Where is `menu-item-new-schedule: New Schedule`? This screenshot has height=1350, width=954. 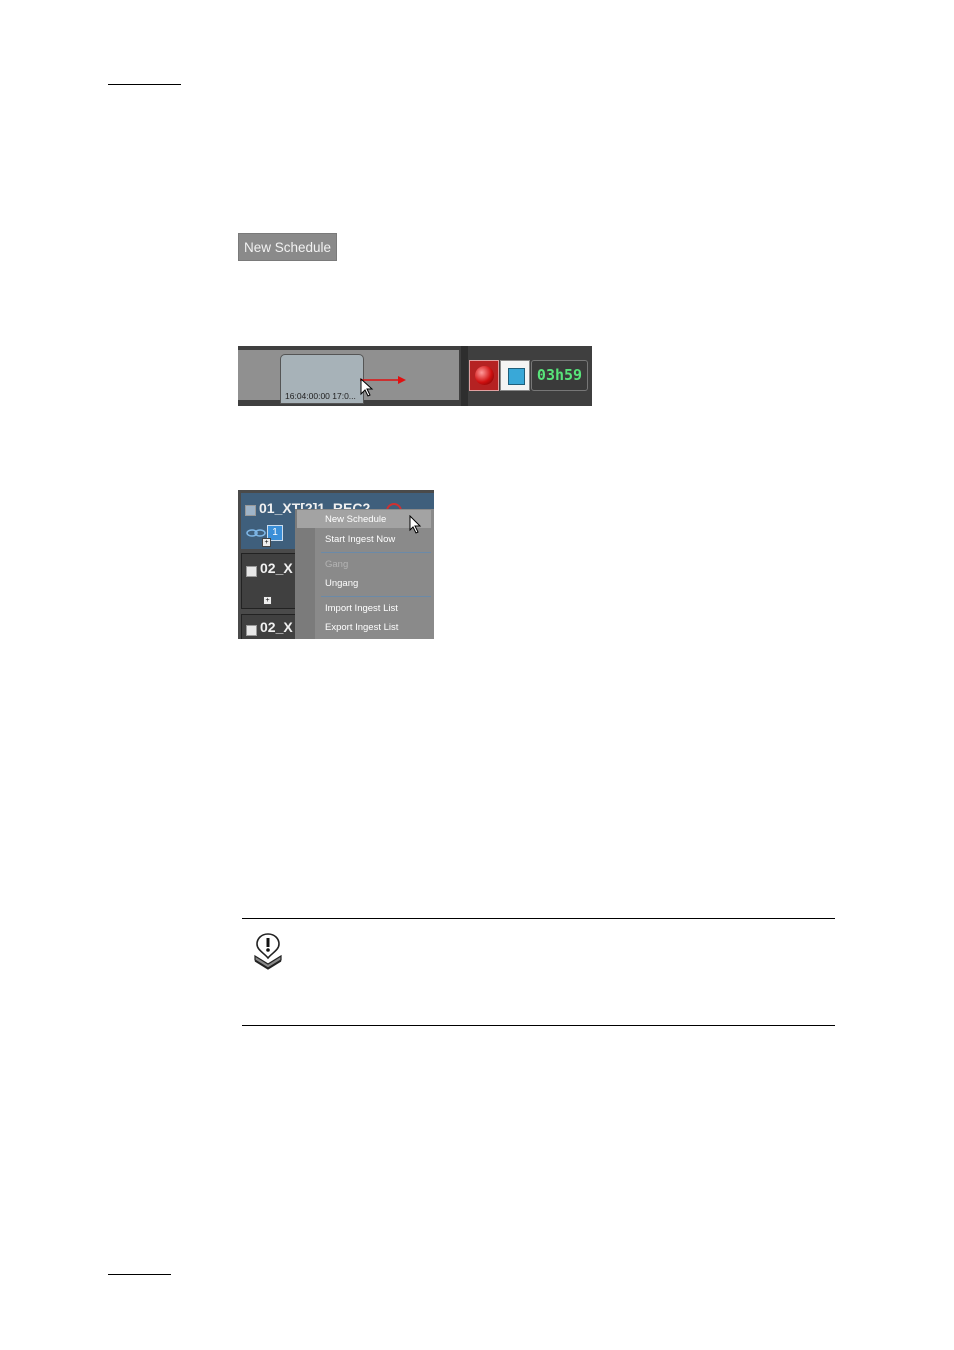
menu-item-new-schedule: New Schedule is located at coordinates (355, 519).